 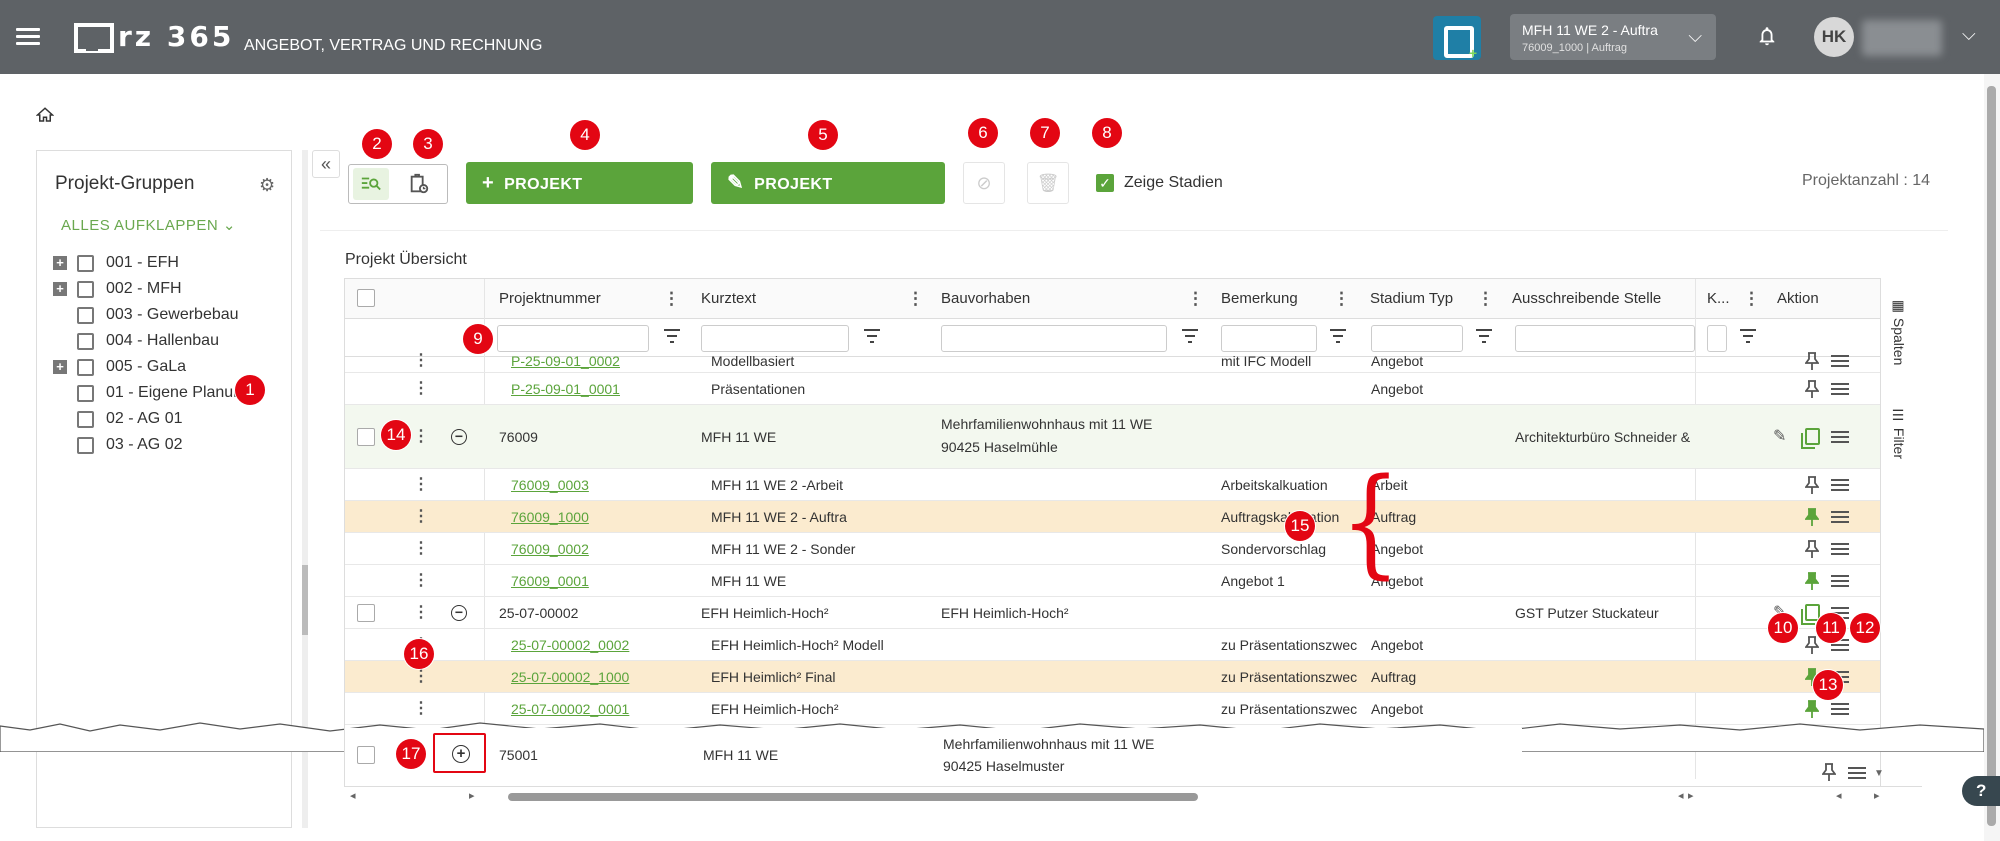 What do you see at coordinates (545, 299) in the screenshot?
I see `column-header-projektnummer: Projektnummer` at bounding box center [545, 299].